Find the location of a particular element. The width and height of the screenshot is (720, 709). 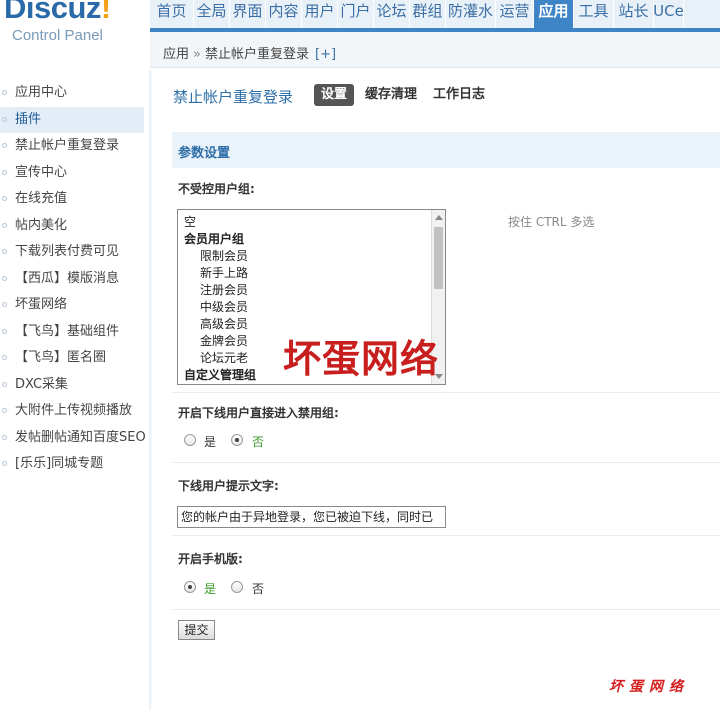

breadcrumb: 应用 » 禁止帐户重复登录 [+] is located at coordinates (249, 52).